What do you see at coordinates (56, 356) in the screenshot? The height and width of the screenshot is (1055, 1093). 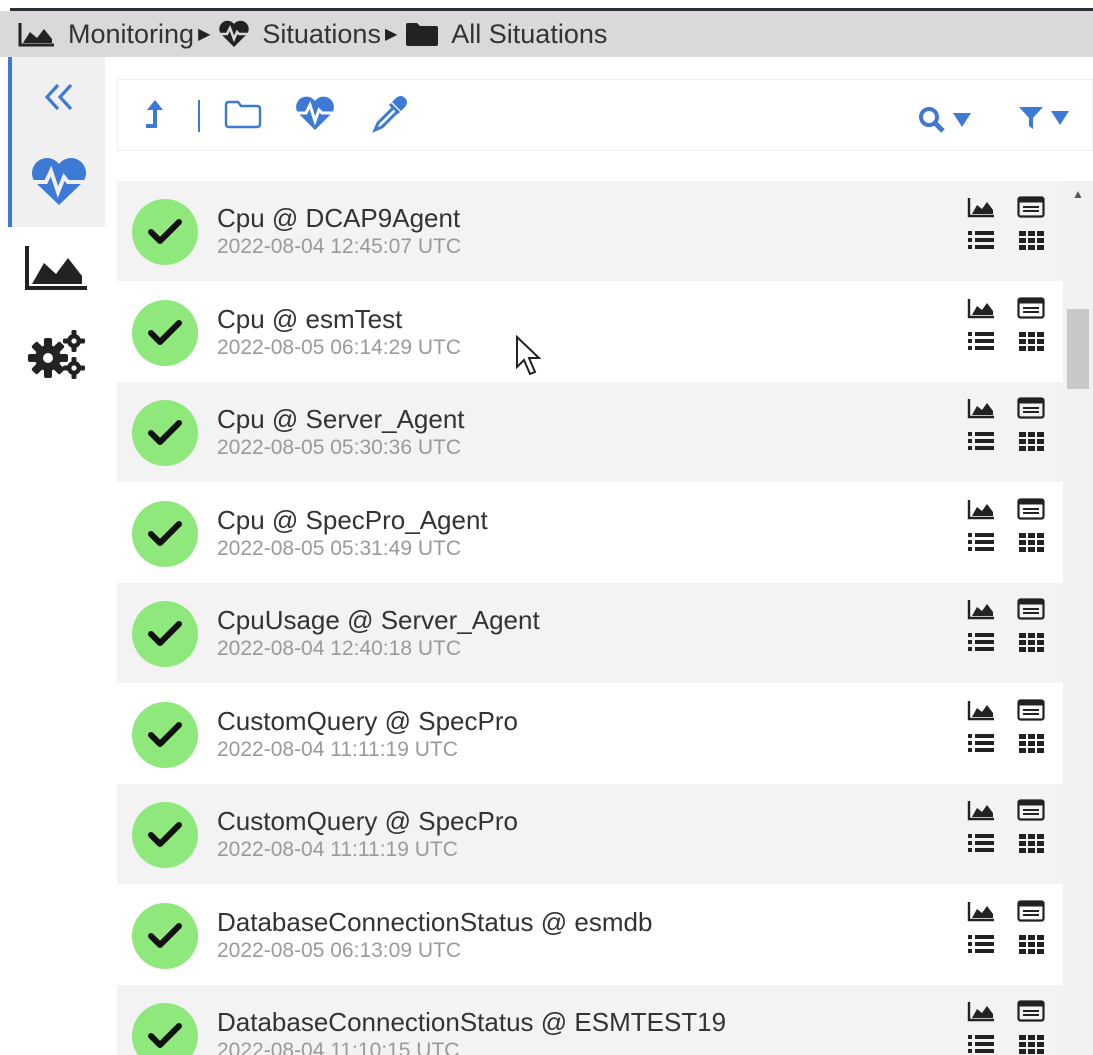 I see `sidebar-item-settings` at bounding box center [56, 356].